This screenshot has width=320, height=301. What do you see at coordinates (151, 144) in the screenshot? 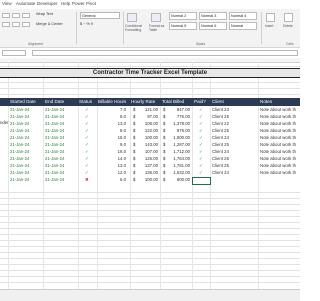
I see `cell-hourly-rate: 143.00` at bounding box center [151, 144].